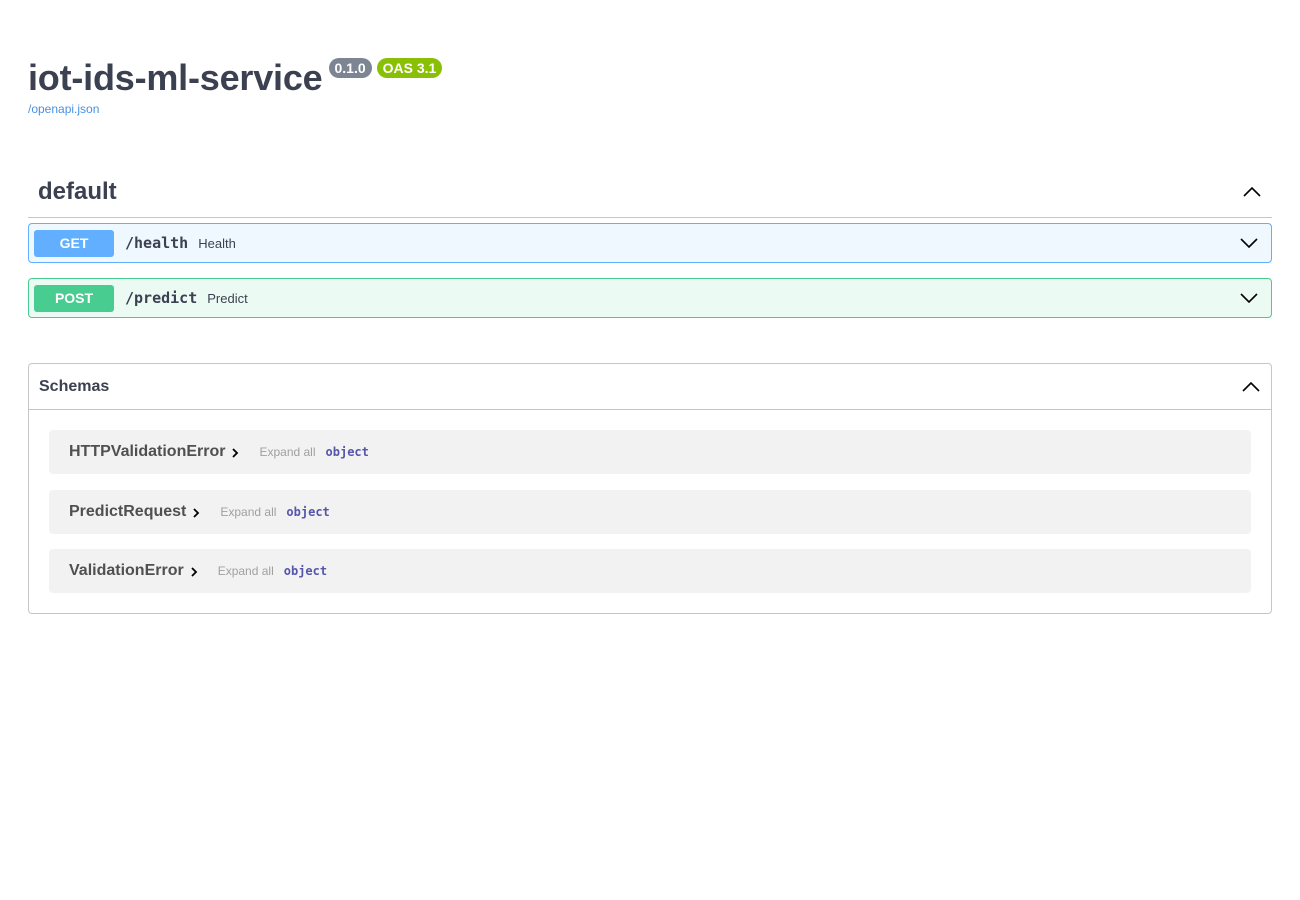  I want to click on oas-badge: OAS 3.1, so click(409, 68).